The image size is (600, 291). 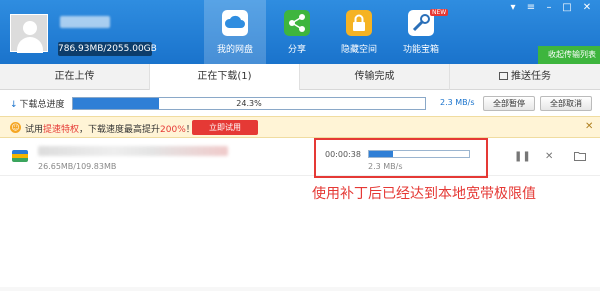 I want to click on promo-text: 试用提速特权，下载速度最高提升200%！, so click(x=110, y=128).